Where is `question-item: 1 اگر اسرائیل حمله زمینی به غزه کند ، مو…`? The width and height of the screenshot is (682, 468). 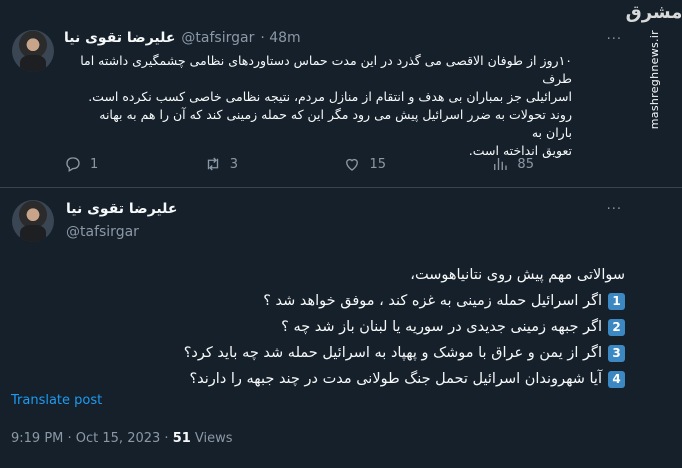 question-item: 1 اگر اسرائیل حمله زمینی به غزه کند ، مو… is located at coordinates (387, 301).